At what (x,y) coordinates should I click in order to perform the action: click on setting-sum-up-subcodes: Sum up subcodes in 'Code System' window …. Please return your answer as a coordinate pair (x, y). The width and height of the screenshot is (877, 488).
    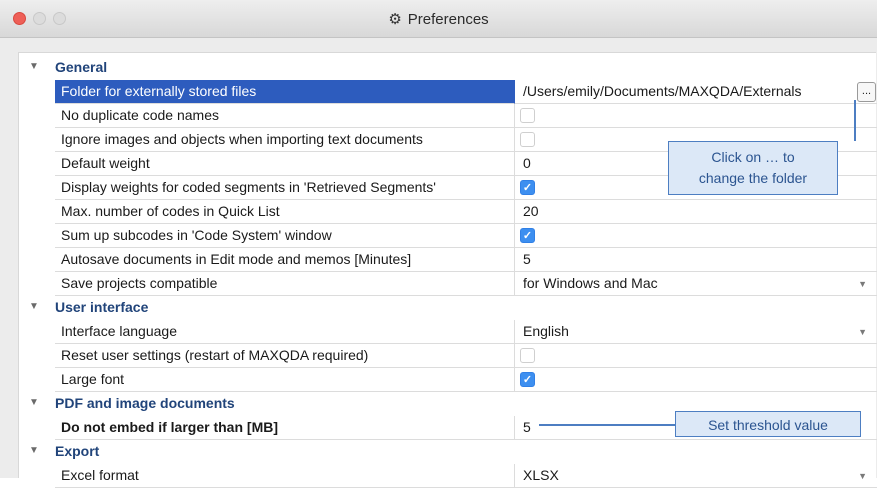
    Looking at the image, I should click on (448, 236).